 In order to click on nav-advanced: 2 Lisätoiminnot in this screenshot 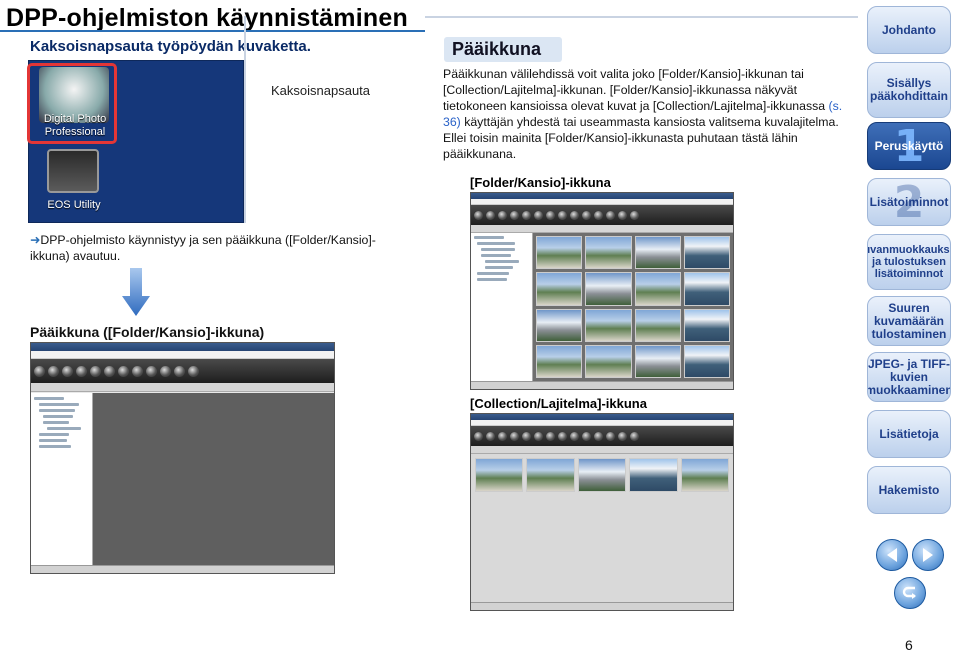, I will do `click(909, 202)`.